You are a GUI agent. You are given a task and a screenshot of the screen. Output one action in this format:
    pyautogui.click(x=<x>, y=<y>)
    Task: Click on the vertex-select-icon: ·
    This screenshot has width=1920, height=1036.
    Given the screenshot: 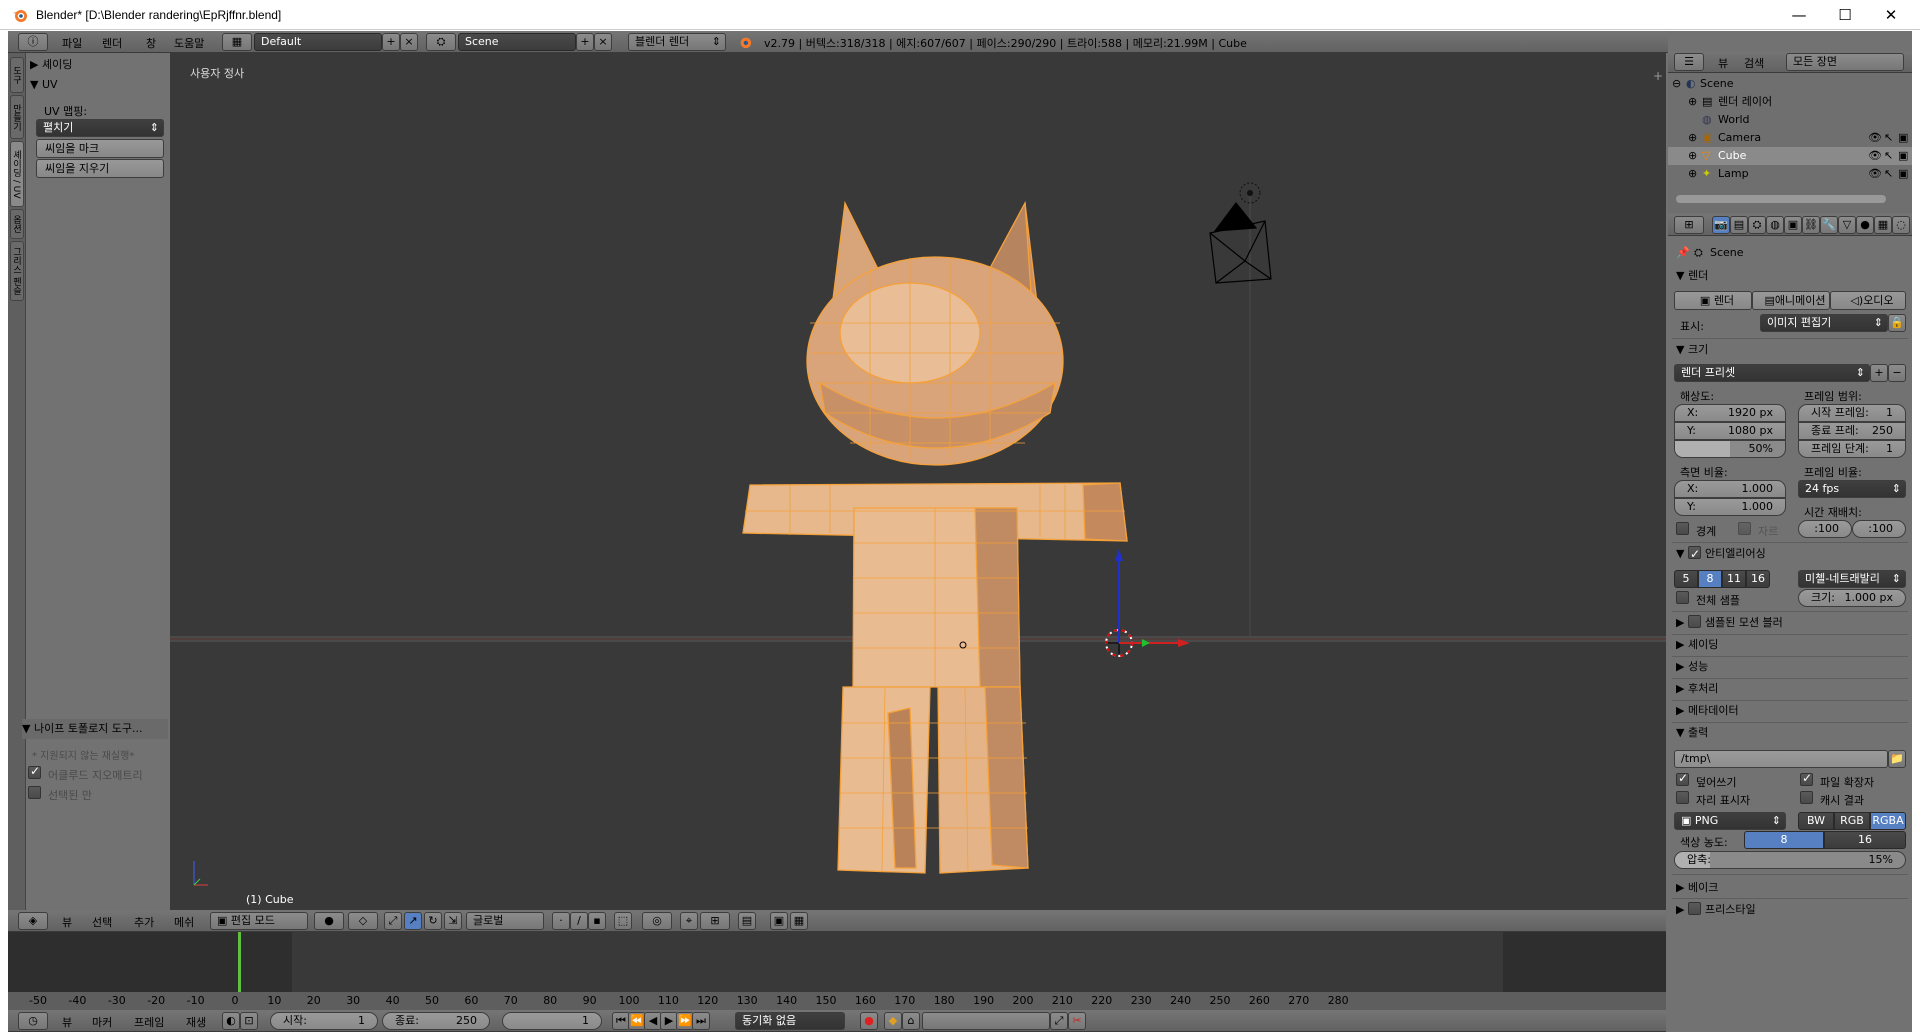 What is the action you would take?
    pyautogui.click(x=561, y=921)
    